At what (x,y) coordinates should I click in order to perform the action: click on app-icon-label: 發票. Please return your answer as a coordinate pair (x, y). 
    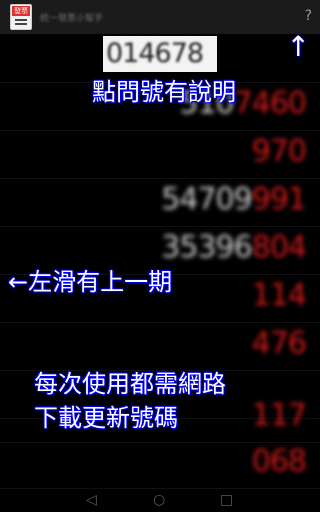
    Looking at the image, I should click on (21, 11).